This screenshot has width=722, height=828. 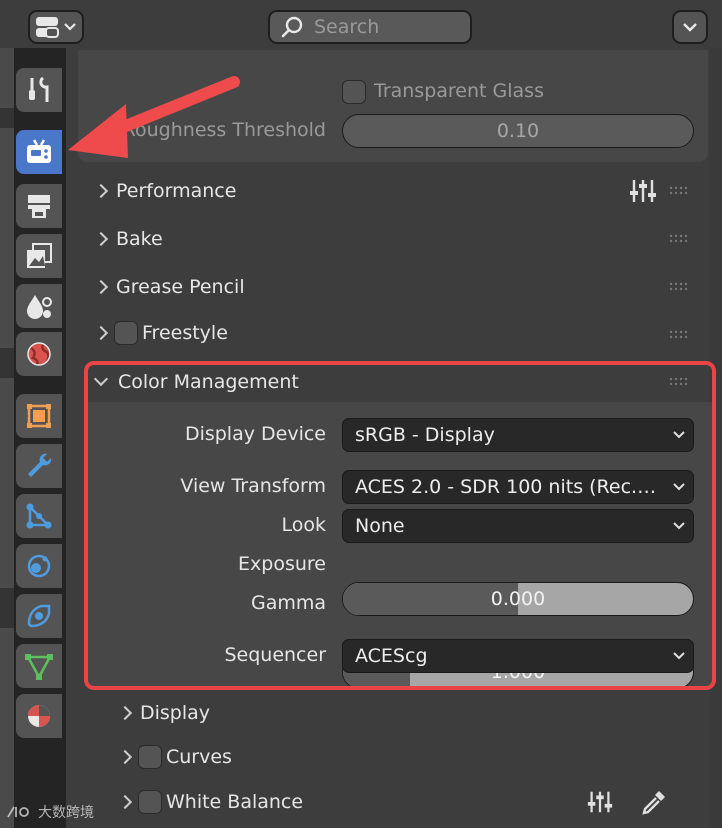 I want to click on watermark: 大数跨境, so click(x=50, y=812).